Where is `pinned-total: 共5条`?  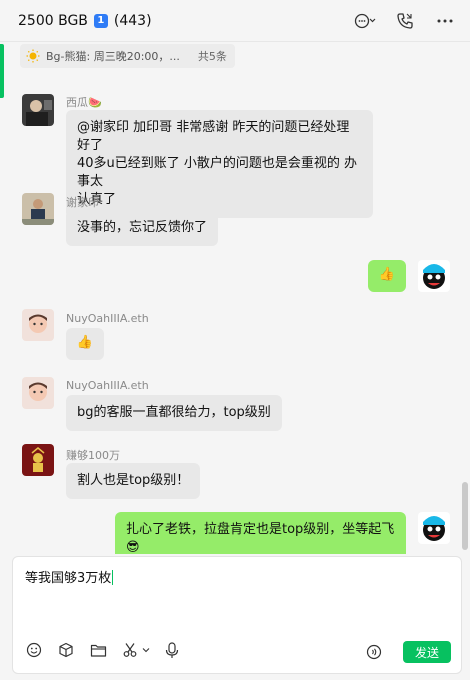
pinned-total: 共5条 is located at coordinates (212, 56).